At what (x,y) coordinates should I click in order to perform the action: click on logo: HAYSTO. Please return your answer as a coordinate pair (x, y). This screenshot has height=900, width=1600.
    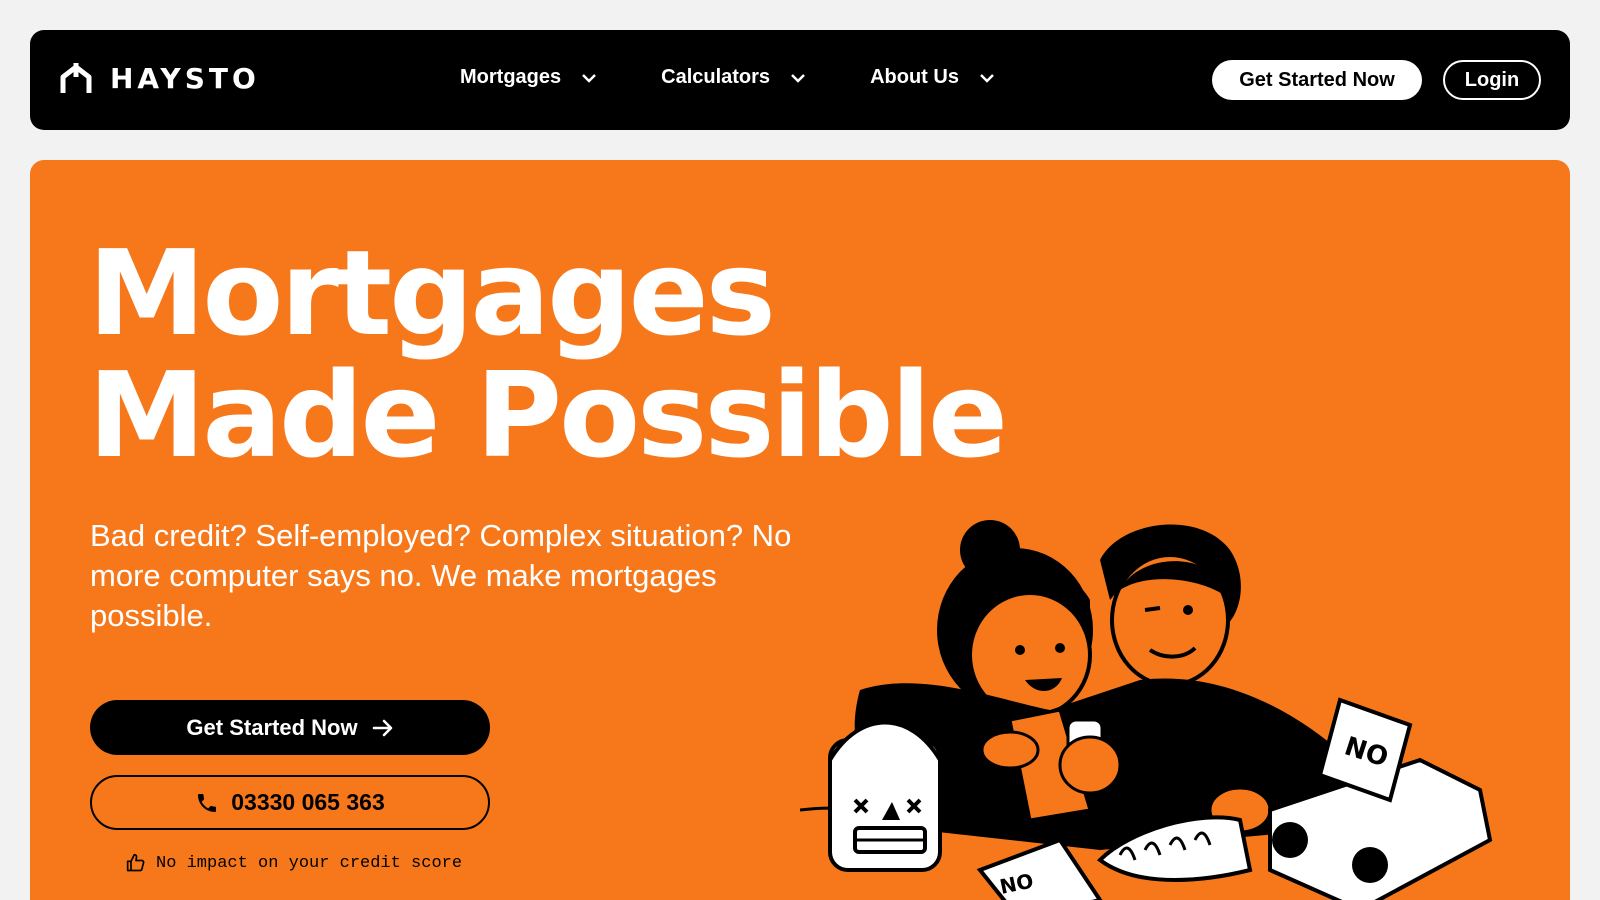
    Looking at the image, I should click on (160, 78).